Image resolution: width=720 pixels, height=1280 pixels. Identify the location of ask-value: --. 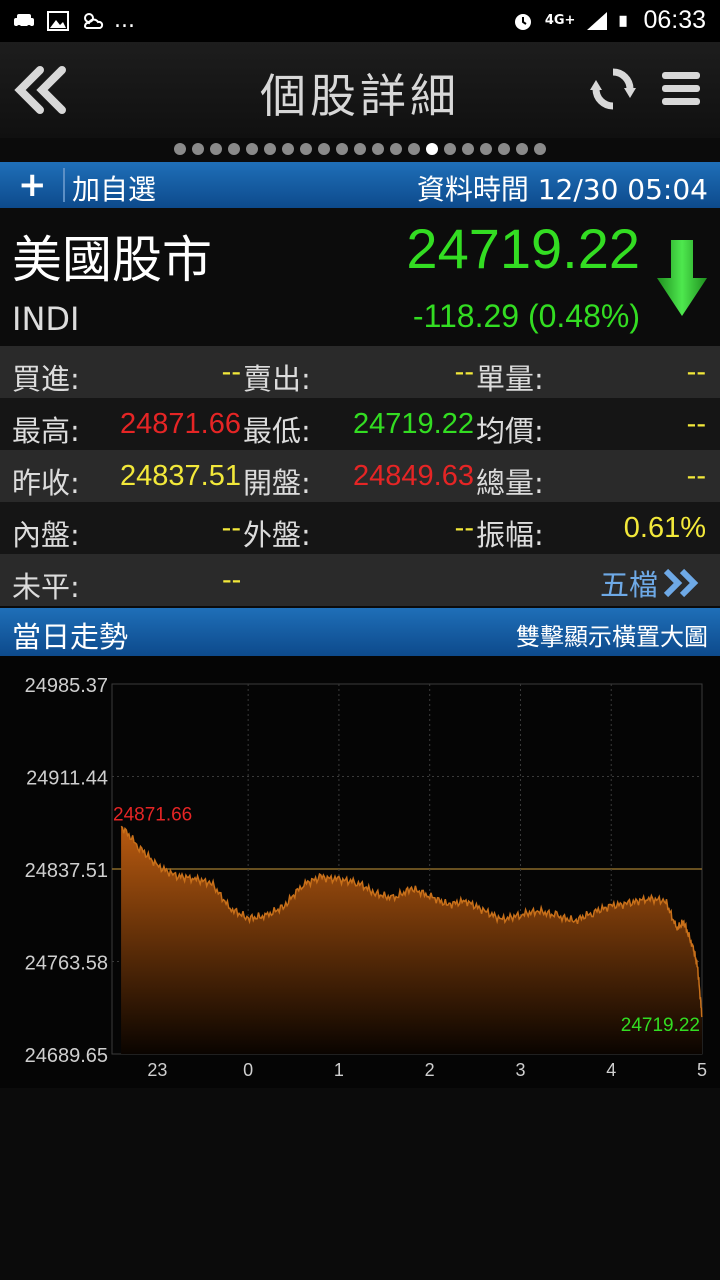
(464, 372).